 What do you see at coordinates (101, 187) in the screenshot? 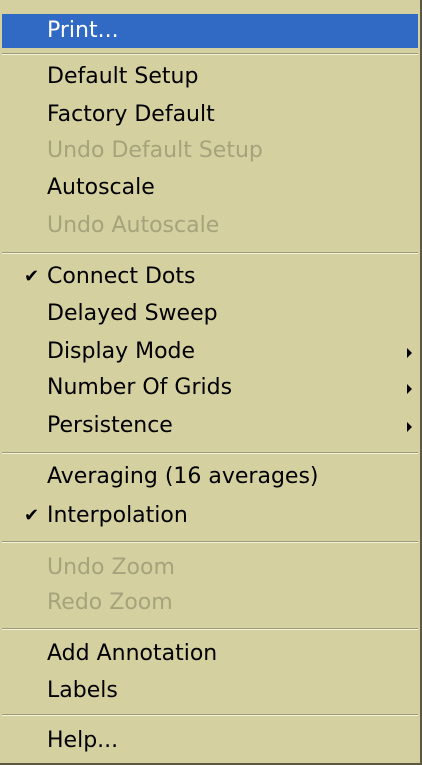
I see `menu-item-autoscale-label: Autoscale` at bounding box center [101, 187].